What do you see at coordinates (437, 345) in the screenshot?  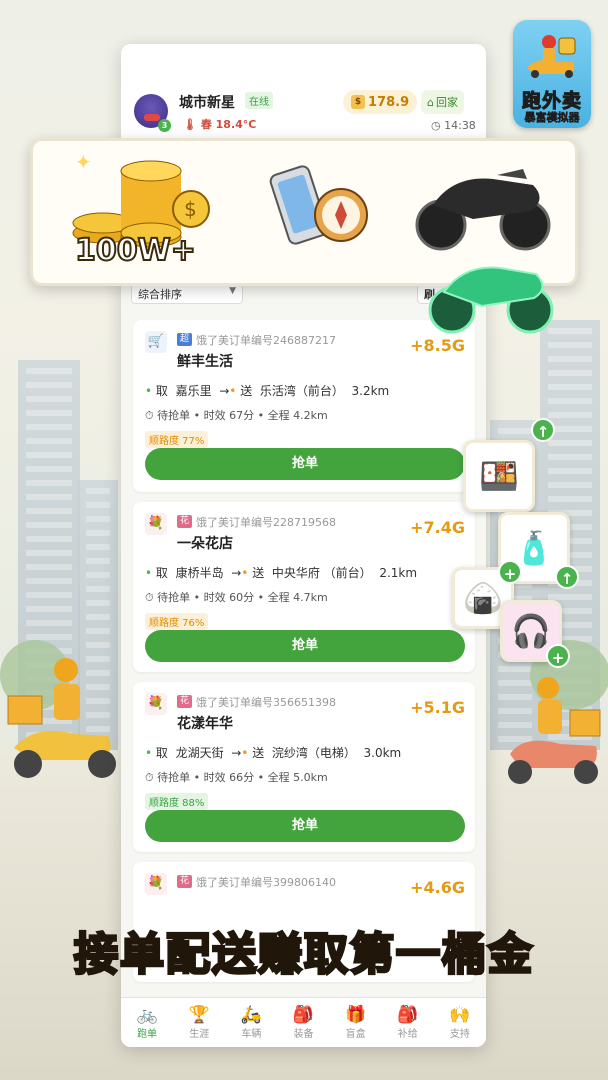 I see `earning: +8.5G` at bounding box center [437, 345].